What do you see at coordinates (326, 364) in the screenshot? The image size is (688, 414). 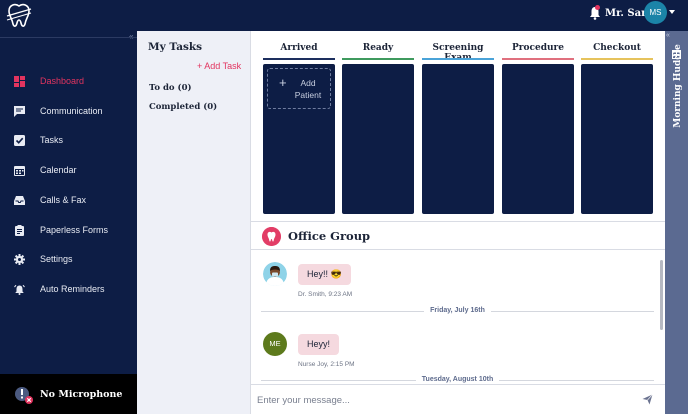 I see `chat-meta: Nurse Joy, 2:15 PM` at bounding box center [326, 364].